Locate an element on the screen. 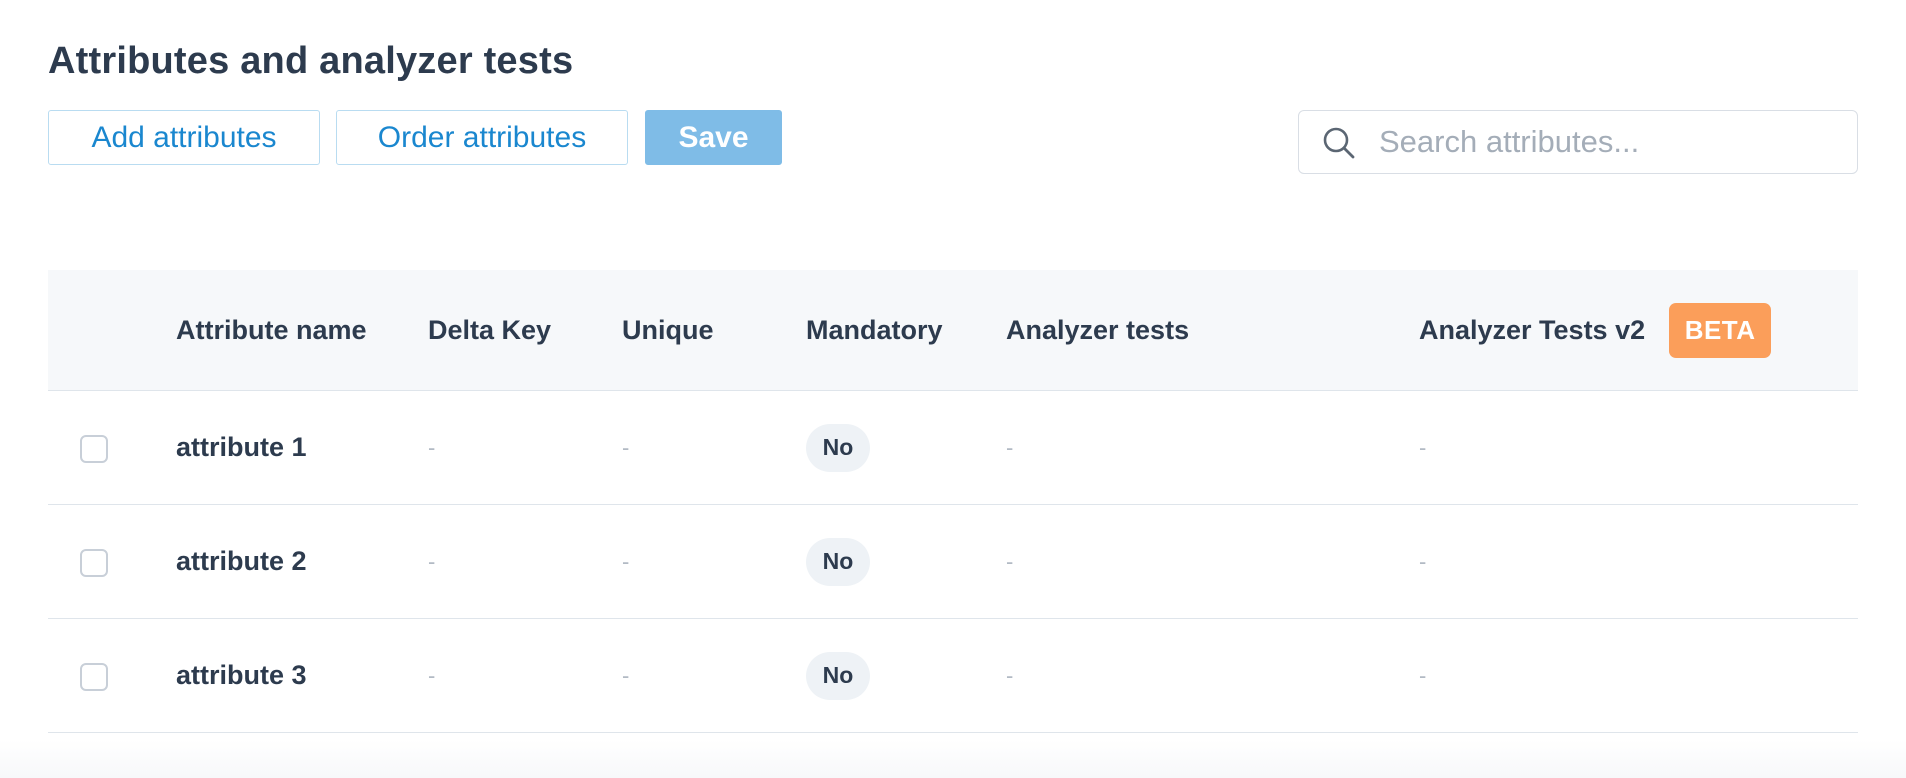  column-header-mandatory: Mandatory is located at coordinates (874, 329).